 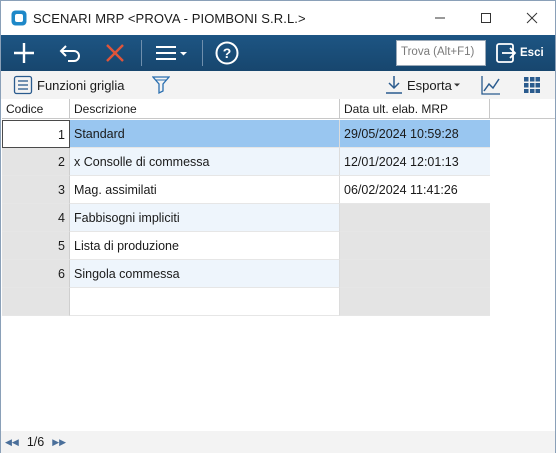 I want to click on minimize-button, so click(x=440, y=18).